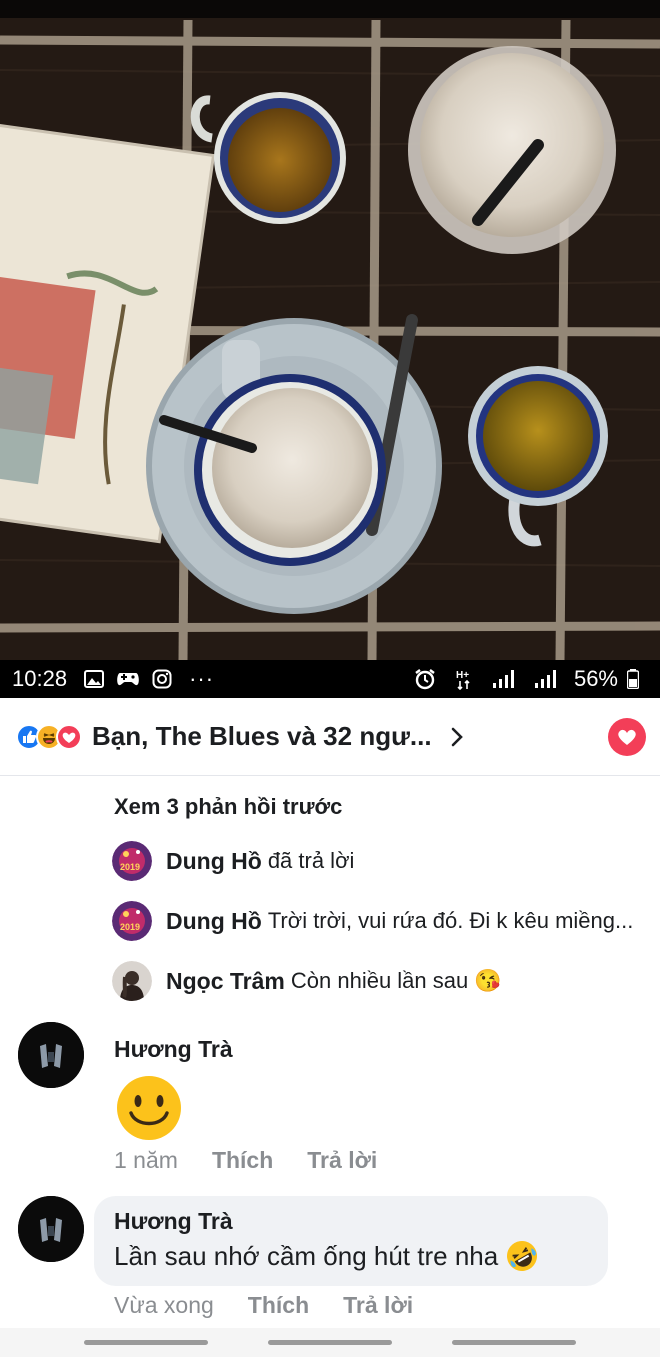 Image resolution: width=660 pixels, height=1357 pixels. I want to click on battery-percent: 56%, so click(595, 678).